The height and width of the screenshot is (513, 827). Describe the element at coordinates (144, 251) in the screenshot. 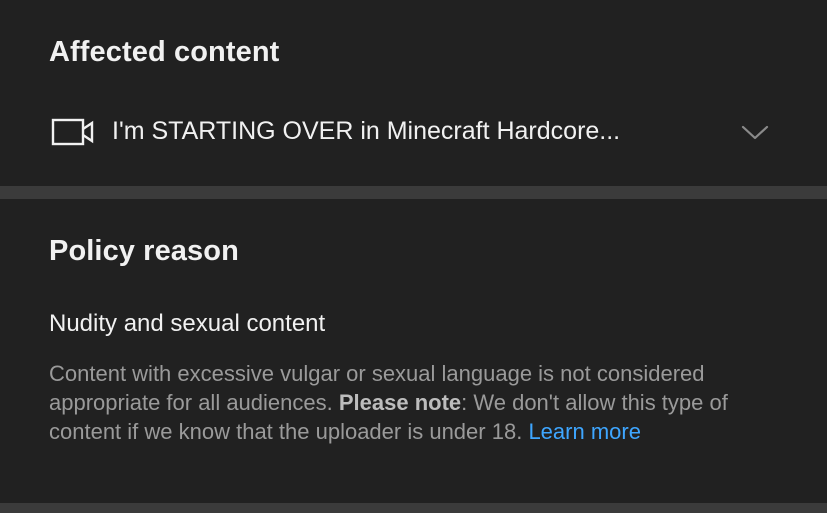

I see `policy-reason-heading: Policy reason` at that location.